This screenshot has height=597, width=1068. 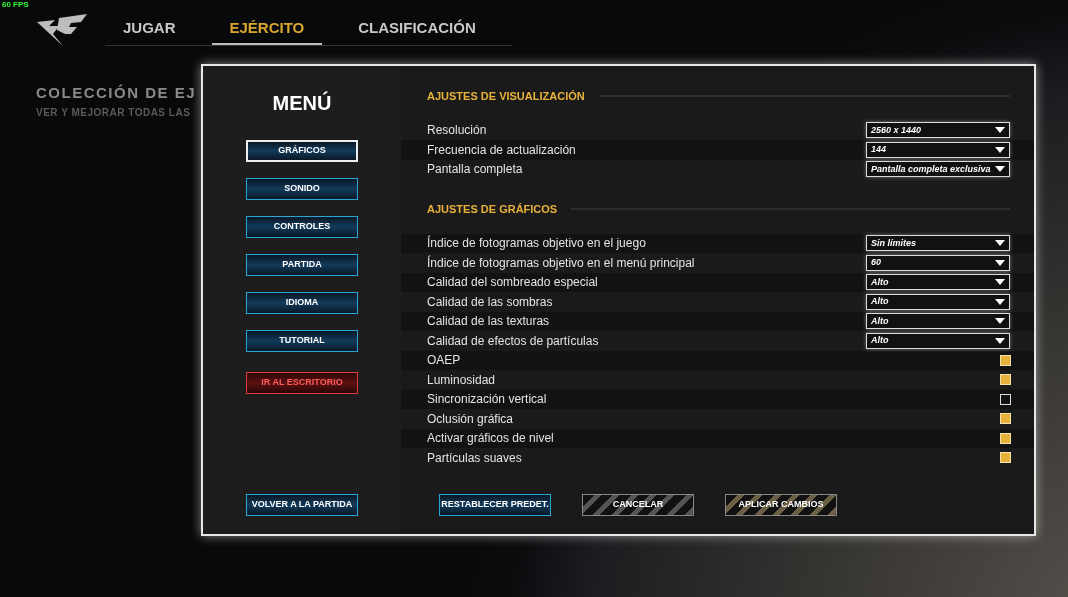 I want to click on setting-label: Calidad de efectos de partículas, so click(x=513, y=341).